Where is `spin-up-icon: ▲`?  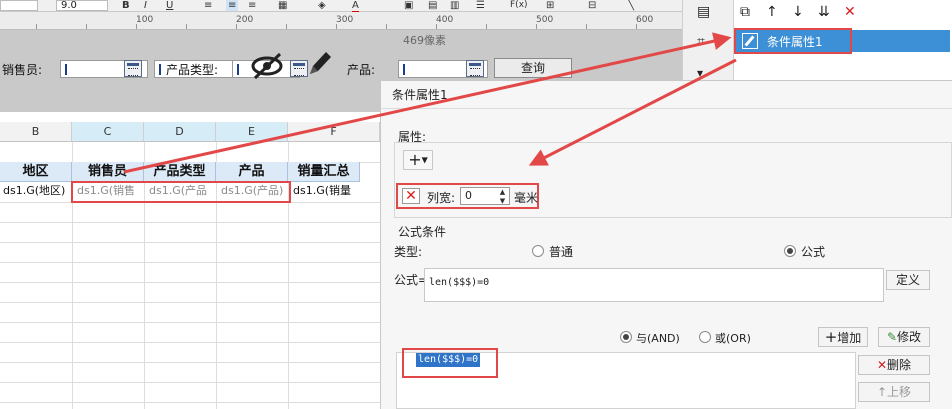 spin-up-icon: ▲ is located at coordinates (502, 192).